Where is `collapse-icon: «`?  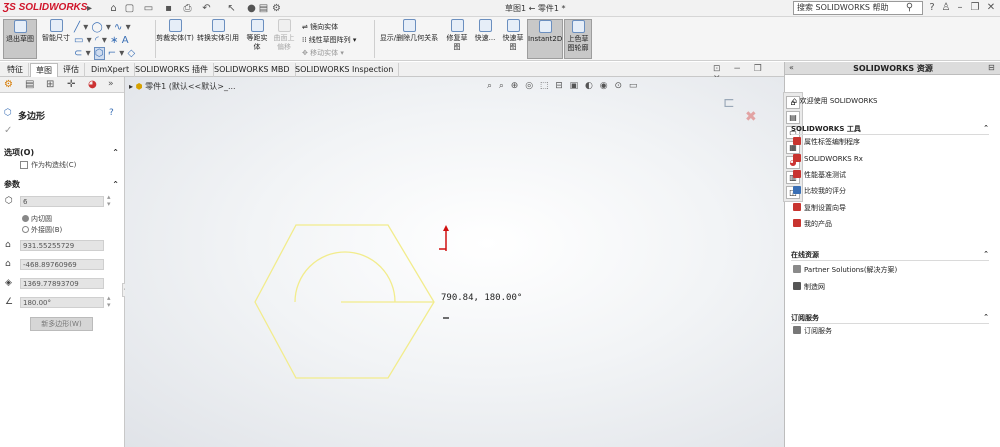 collapse-icon: « is located at coordinates (791, 67).